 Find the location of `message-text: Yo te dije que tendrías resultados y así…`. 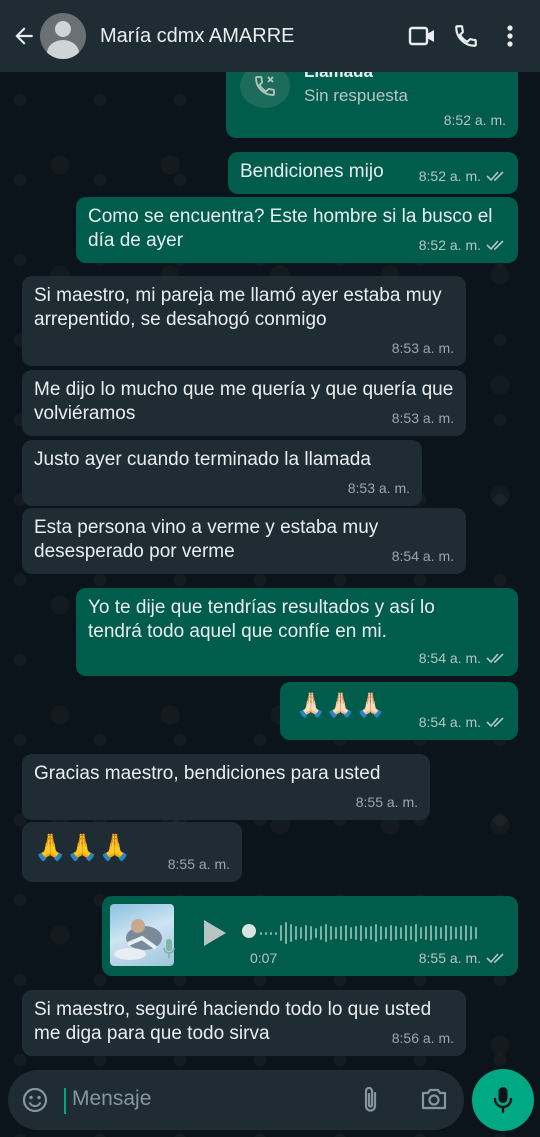

message-text: Yo te dije que tendrías resultados y así… is located at coordinates (264, 619).